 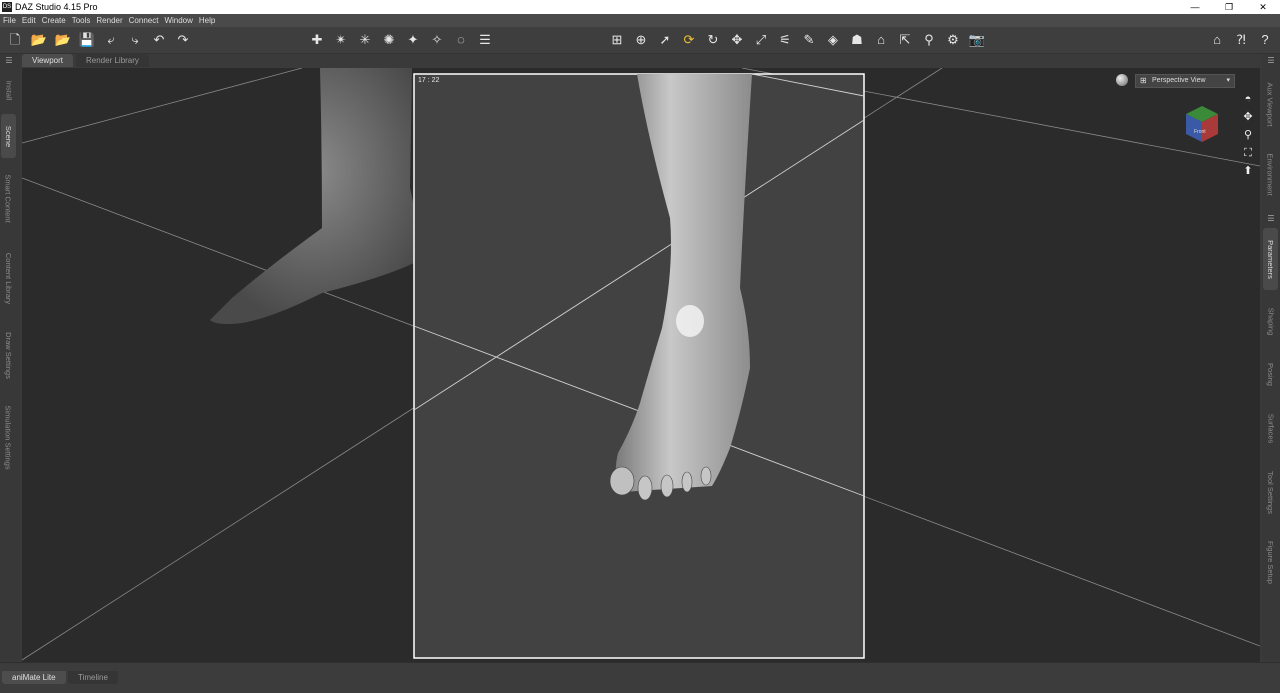 I want to click on whats-this-icon: ⁈, so click(x=1241, y=40).